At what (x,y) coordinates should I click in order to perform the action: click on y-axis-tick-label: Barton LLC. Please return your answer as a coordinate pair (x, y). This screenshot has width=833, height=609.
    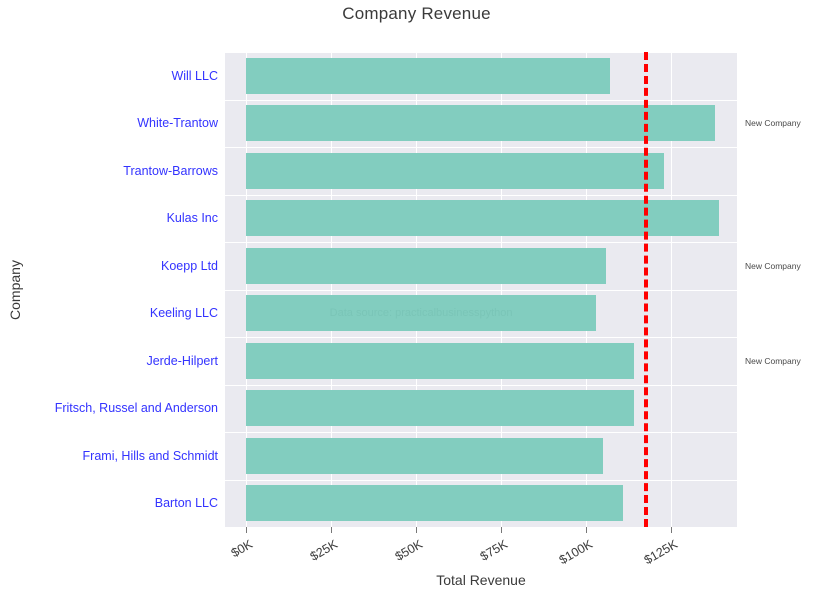
    Looking at the image, I should click on (186, 503).